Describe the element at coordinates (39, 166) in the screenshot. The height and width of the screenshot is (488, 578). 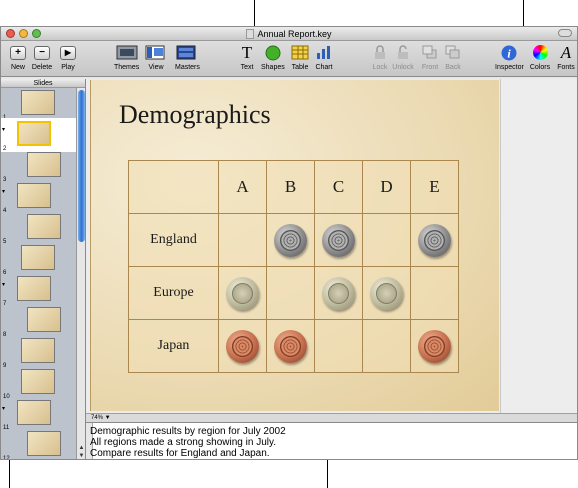
I see `slide-thumbnail-3: 3` at that location.